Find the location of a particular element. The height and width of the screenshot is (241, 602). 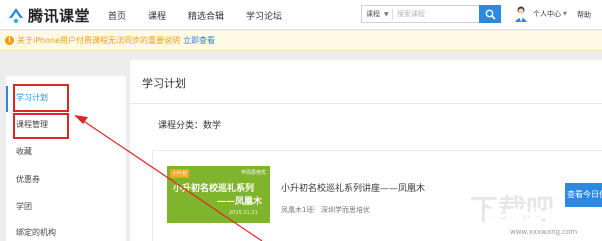

watermark-logo: 云南龙网 is located at coordinates (525, 218).